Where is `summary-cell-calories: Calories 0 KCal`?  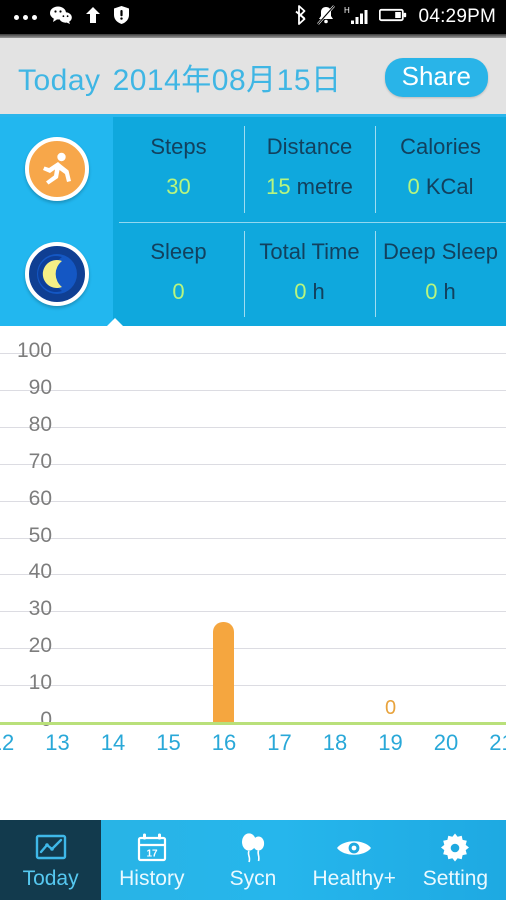
summary-cell-calories: Calories 0 KCal is located at coordinates (440, 169).